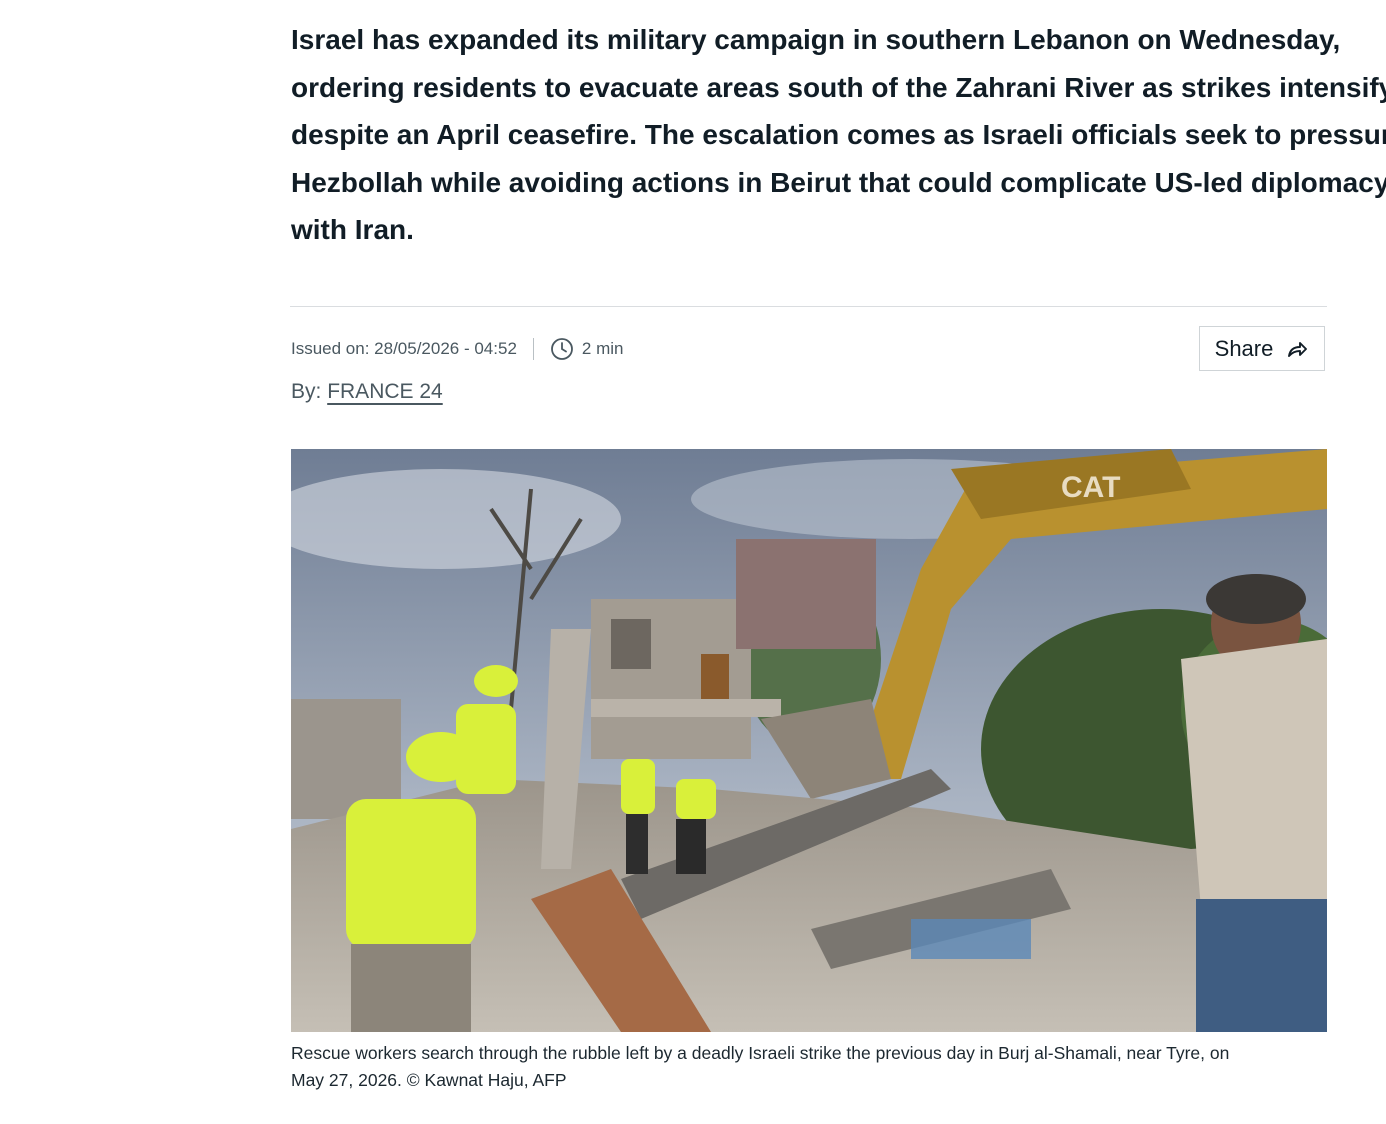  I want to click on issued-date: Issued on: 28/05/2026 - 04:52, so click(404, 348).